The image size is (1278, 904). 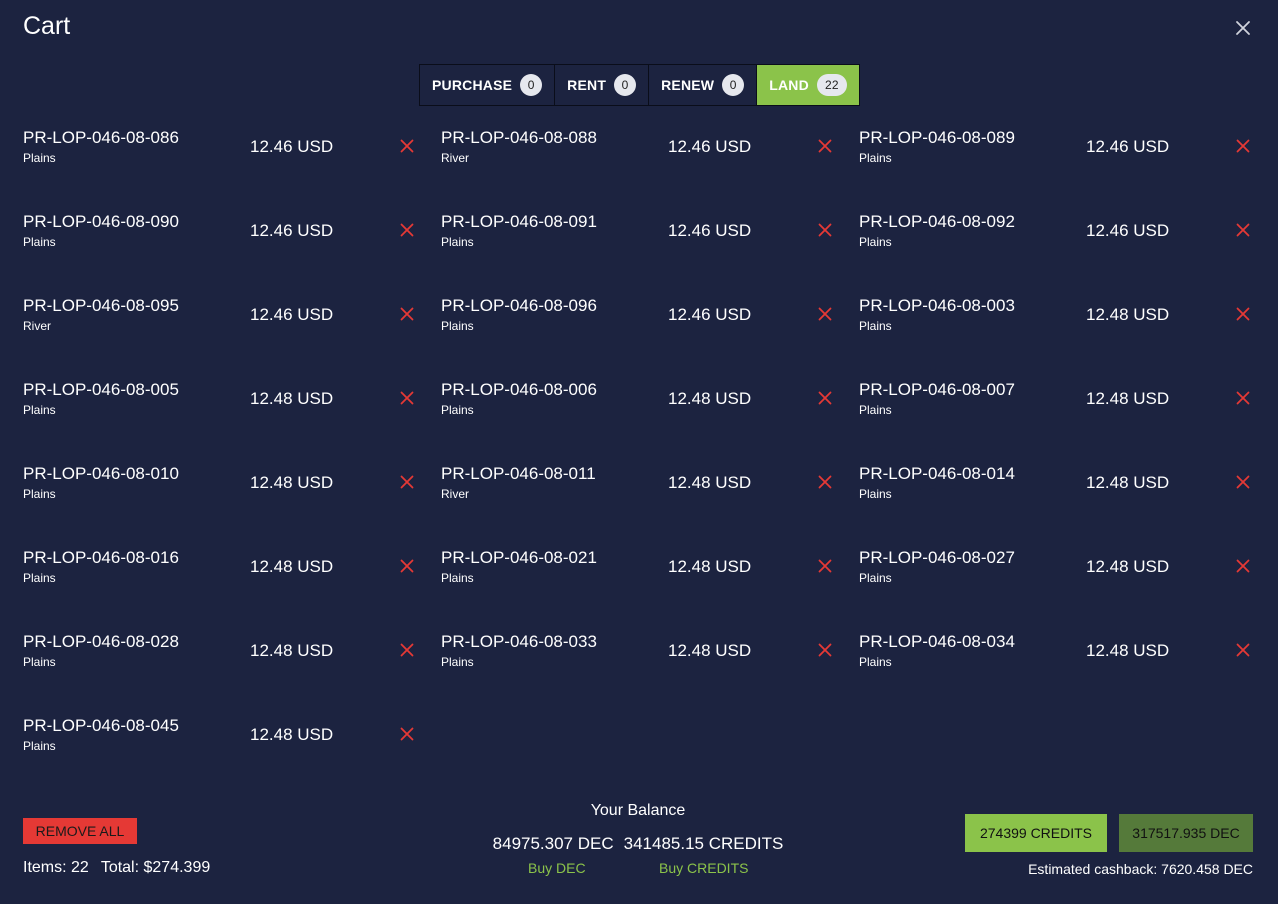 I want to click on land-plot-code: PR-LOP-046-08-086, so click(x=101, y=137).